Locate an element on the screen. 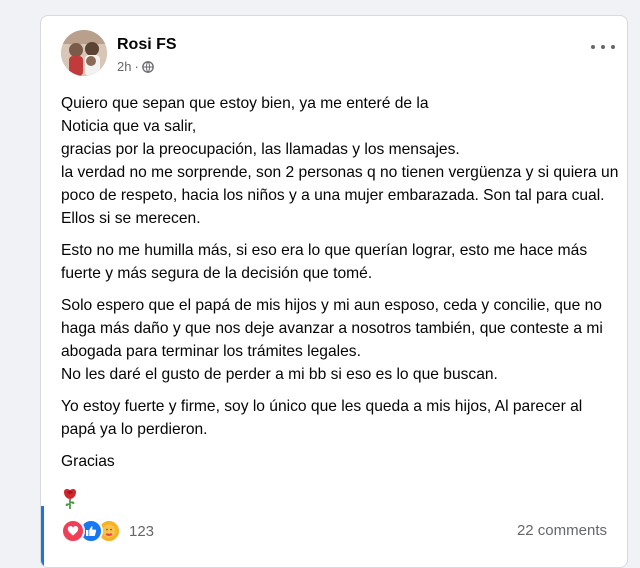 The width and height of the screenshot is (640, 568). more-options-icon is located at coordinates (603, 47).